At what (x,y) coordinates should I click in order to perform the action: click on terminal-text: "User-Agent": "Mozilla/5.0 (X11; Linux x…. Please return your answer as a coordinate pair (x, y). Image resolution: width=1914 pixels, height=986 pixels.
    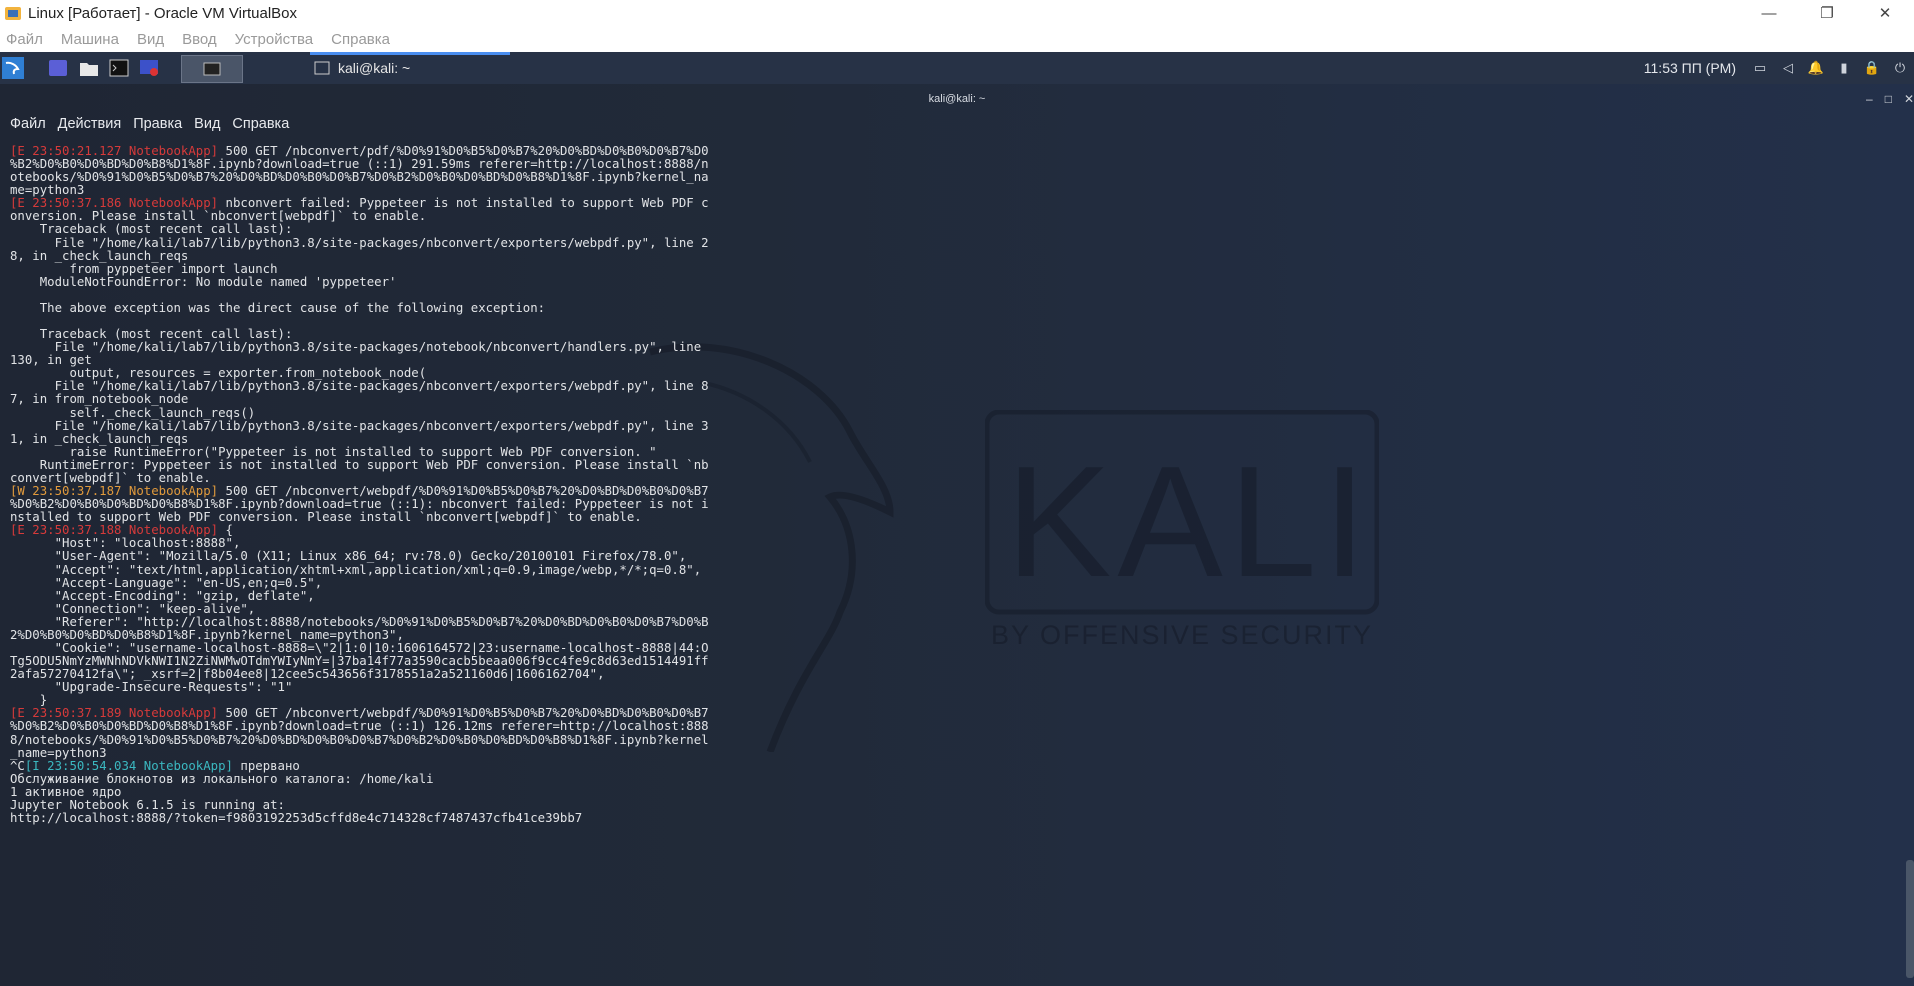
    Looking at the image, I should click on (348, 556).